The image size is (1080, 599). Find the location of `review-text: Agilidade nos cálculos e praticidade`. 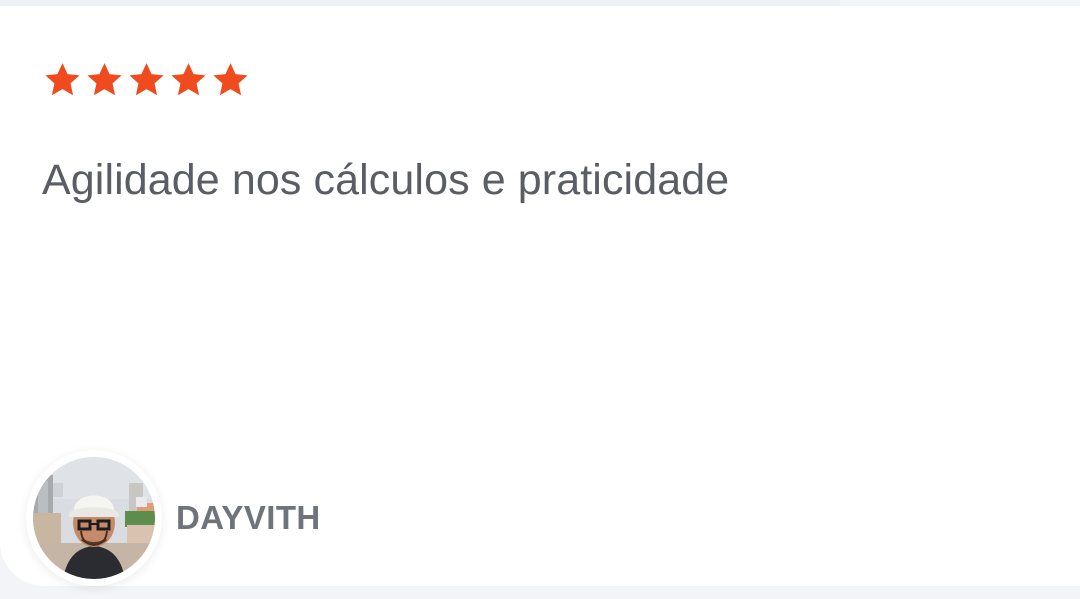

review-text: Agilidade nos cálculos e praticidade is located at coordinates (386, 180).